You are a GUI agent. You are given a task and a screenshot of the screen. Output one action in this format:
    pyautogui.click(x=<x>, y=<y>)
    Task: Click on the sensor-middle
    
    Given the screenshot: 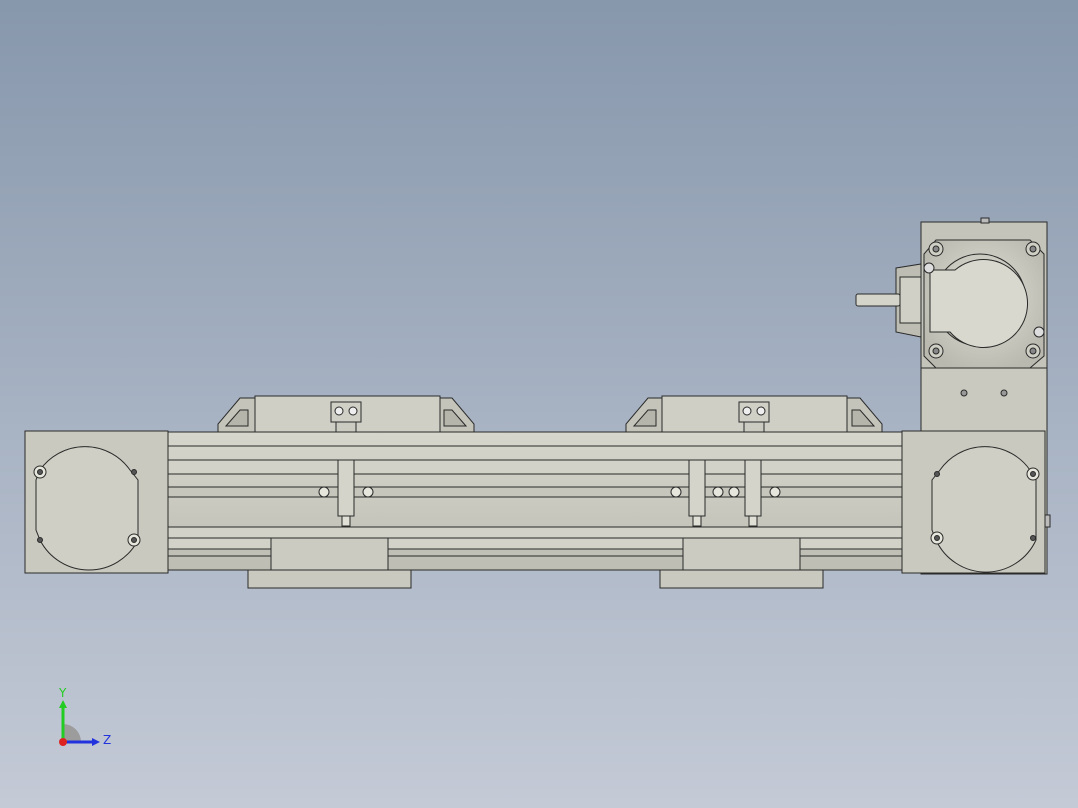 What is the action you would take?
    pyautogui.click(x=697, y=493)
    